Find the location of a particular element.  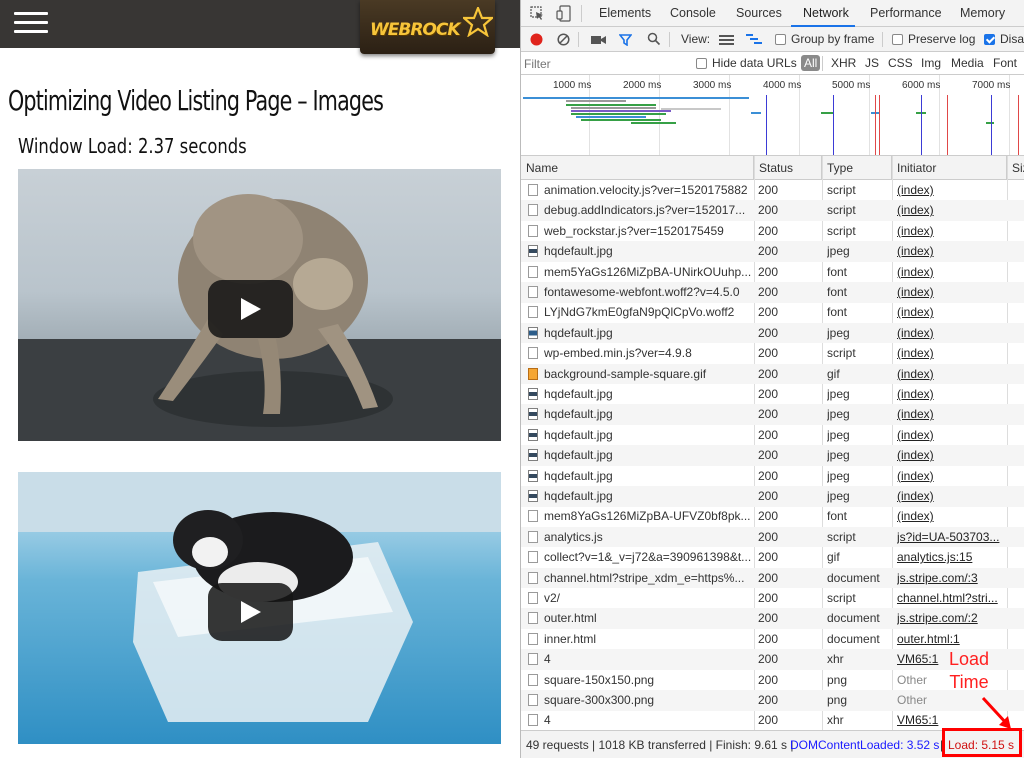

request-name: v2/ is located at coordinates (552, 598).